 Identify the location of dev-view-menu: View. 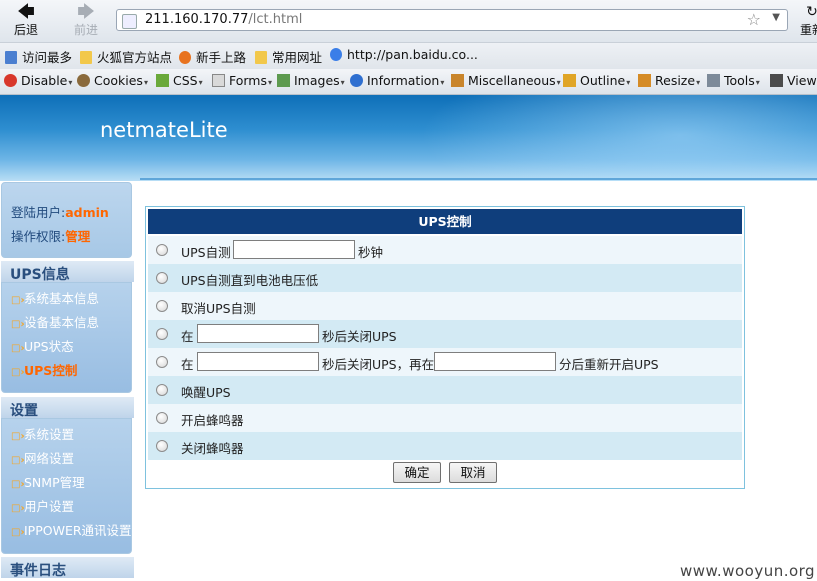
(793, 80).